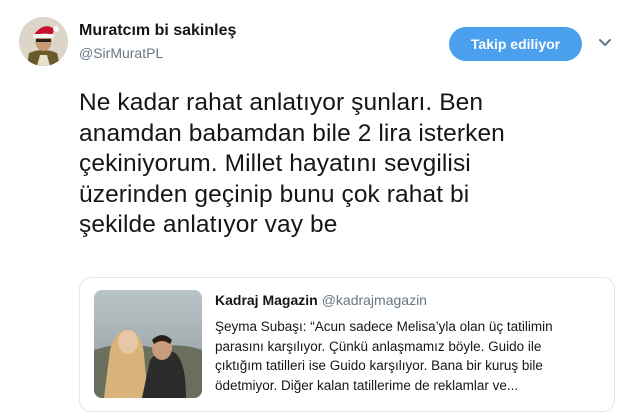  I want to click on quoted-tweet-header: Kadraj Magazin @kadrajmagazin, so click(321, 300).